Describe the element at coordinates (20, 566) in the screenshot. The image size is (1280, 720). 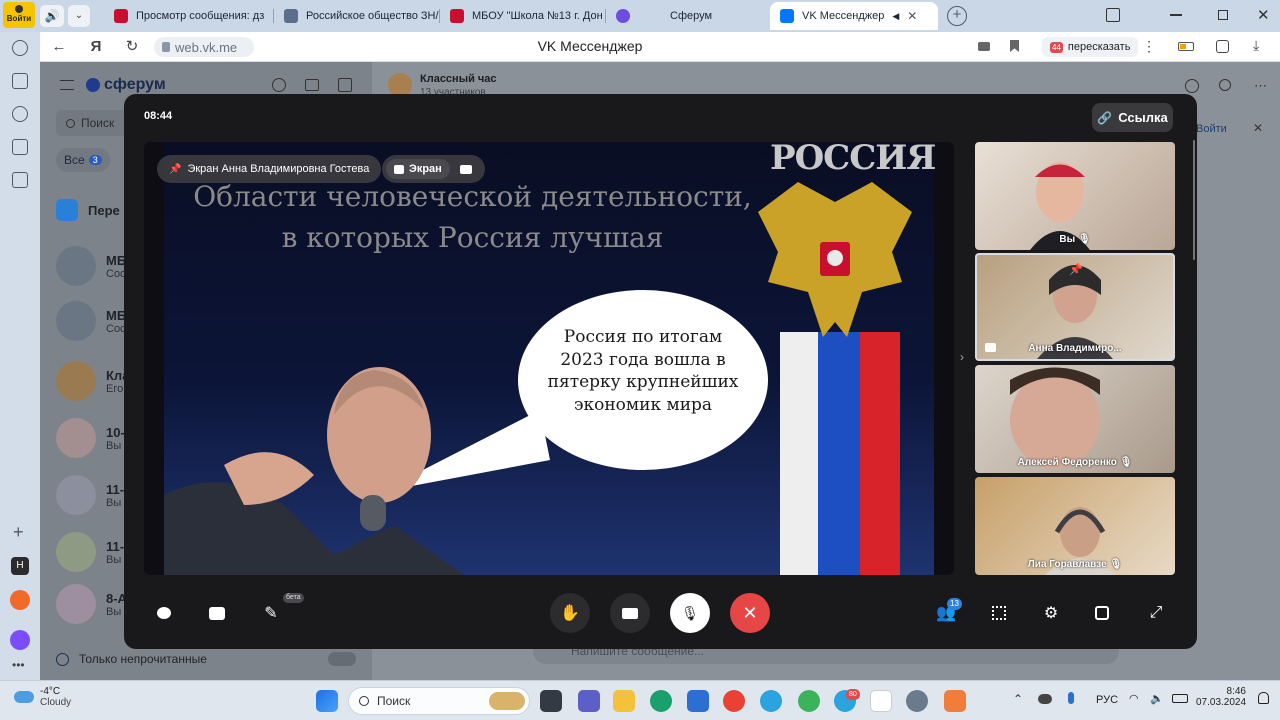
I see `h-app-icon: H` at that location.